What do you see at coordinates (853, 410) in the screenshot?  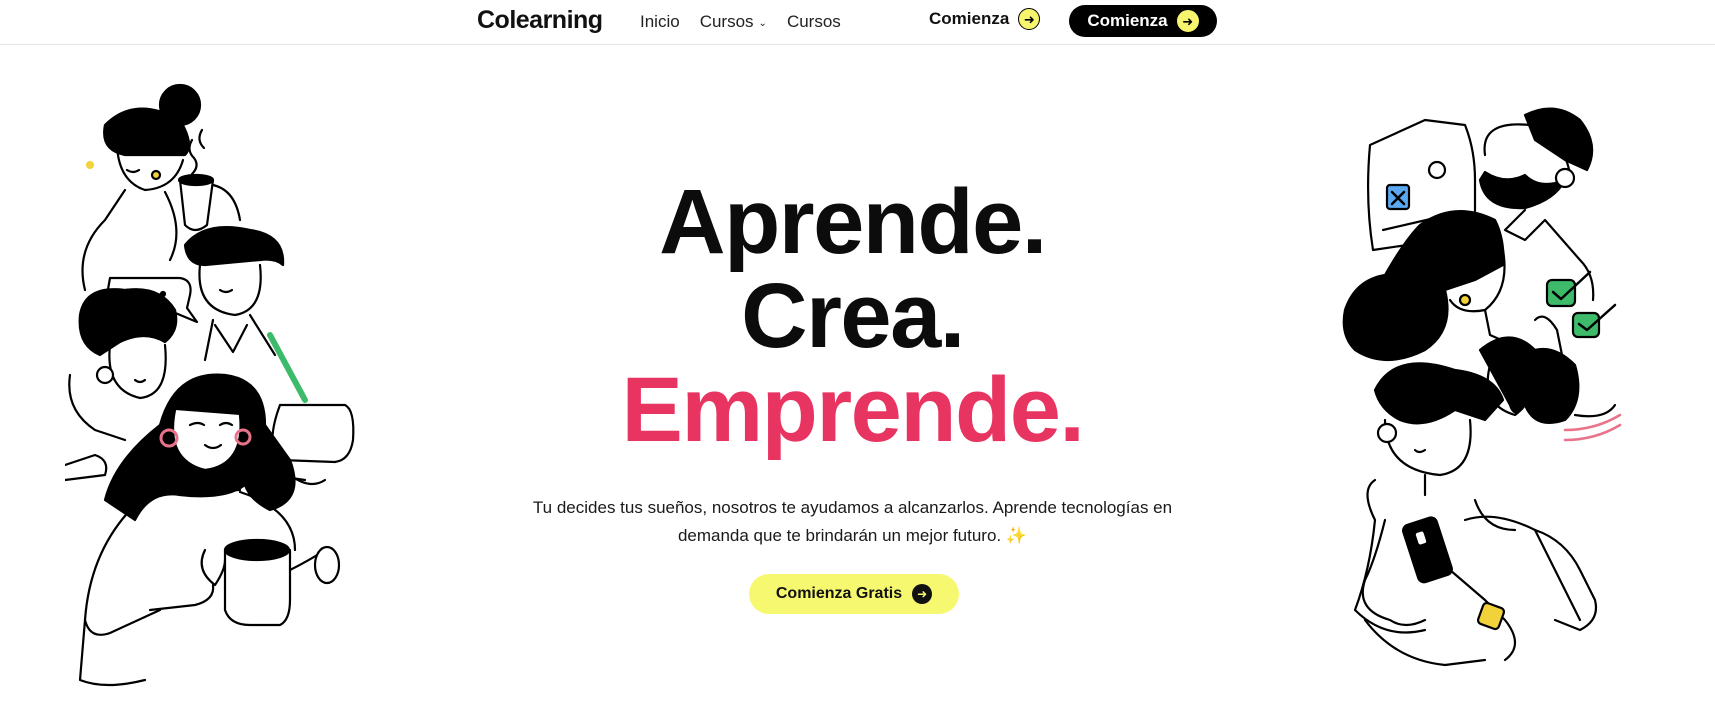 I see `headline-line-3: Emprende.` at bounding box center [853, 410].